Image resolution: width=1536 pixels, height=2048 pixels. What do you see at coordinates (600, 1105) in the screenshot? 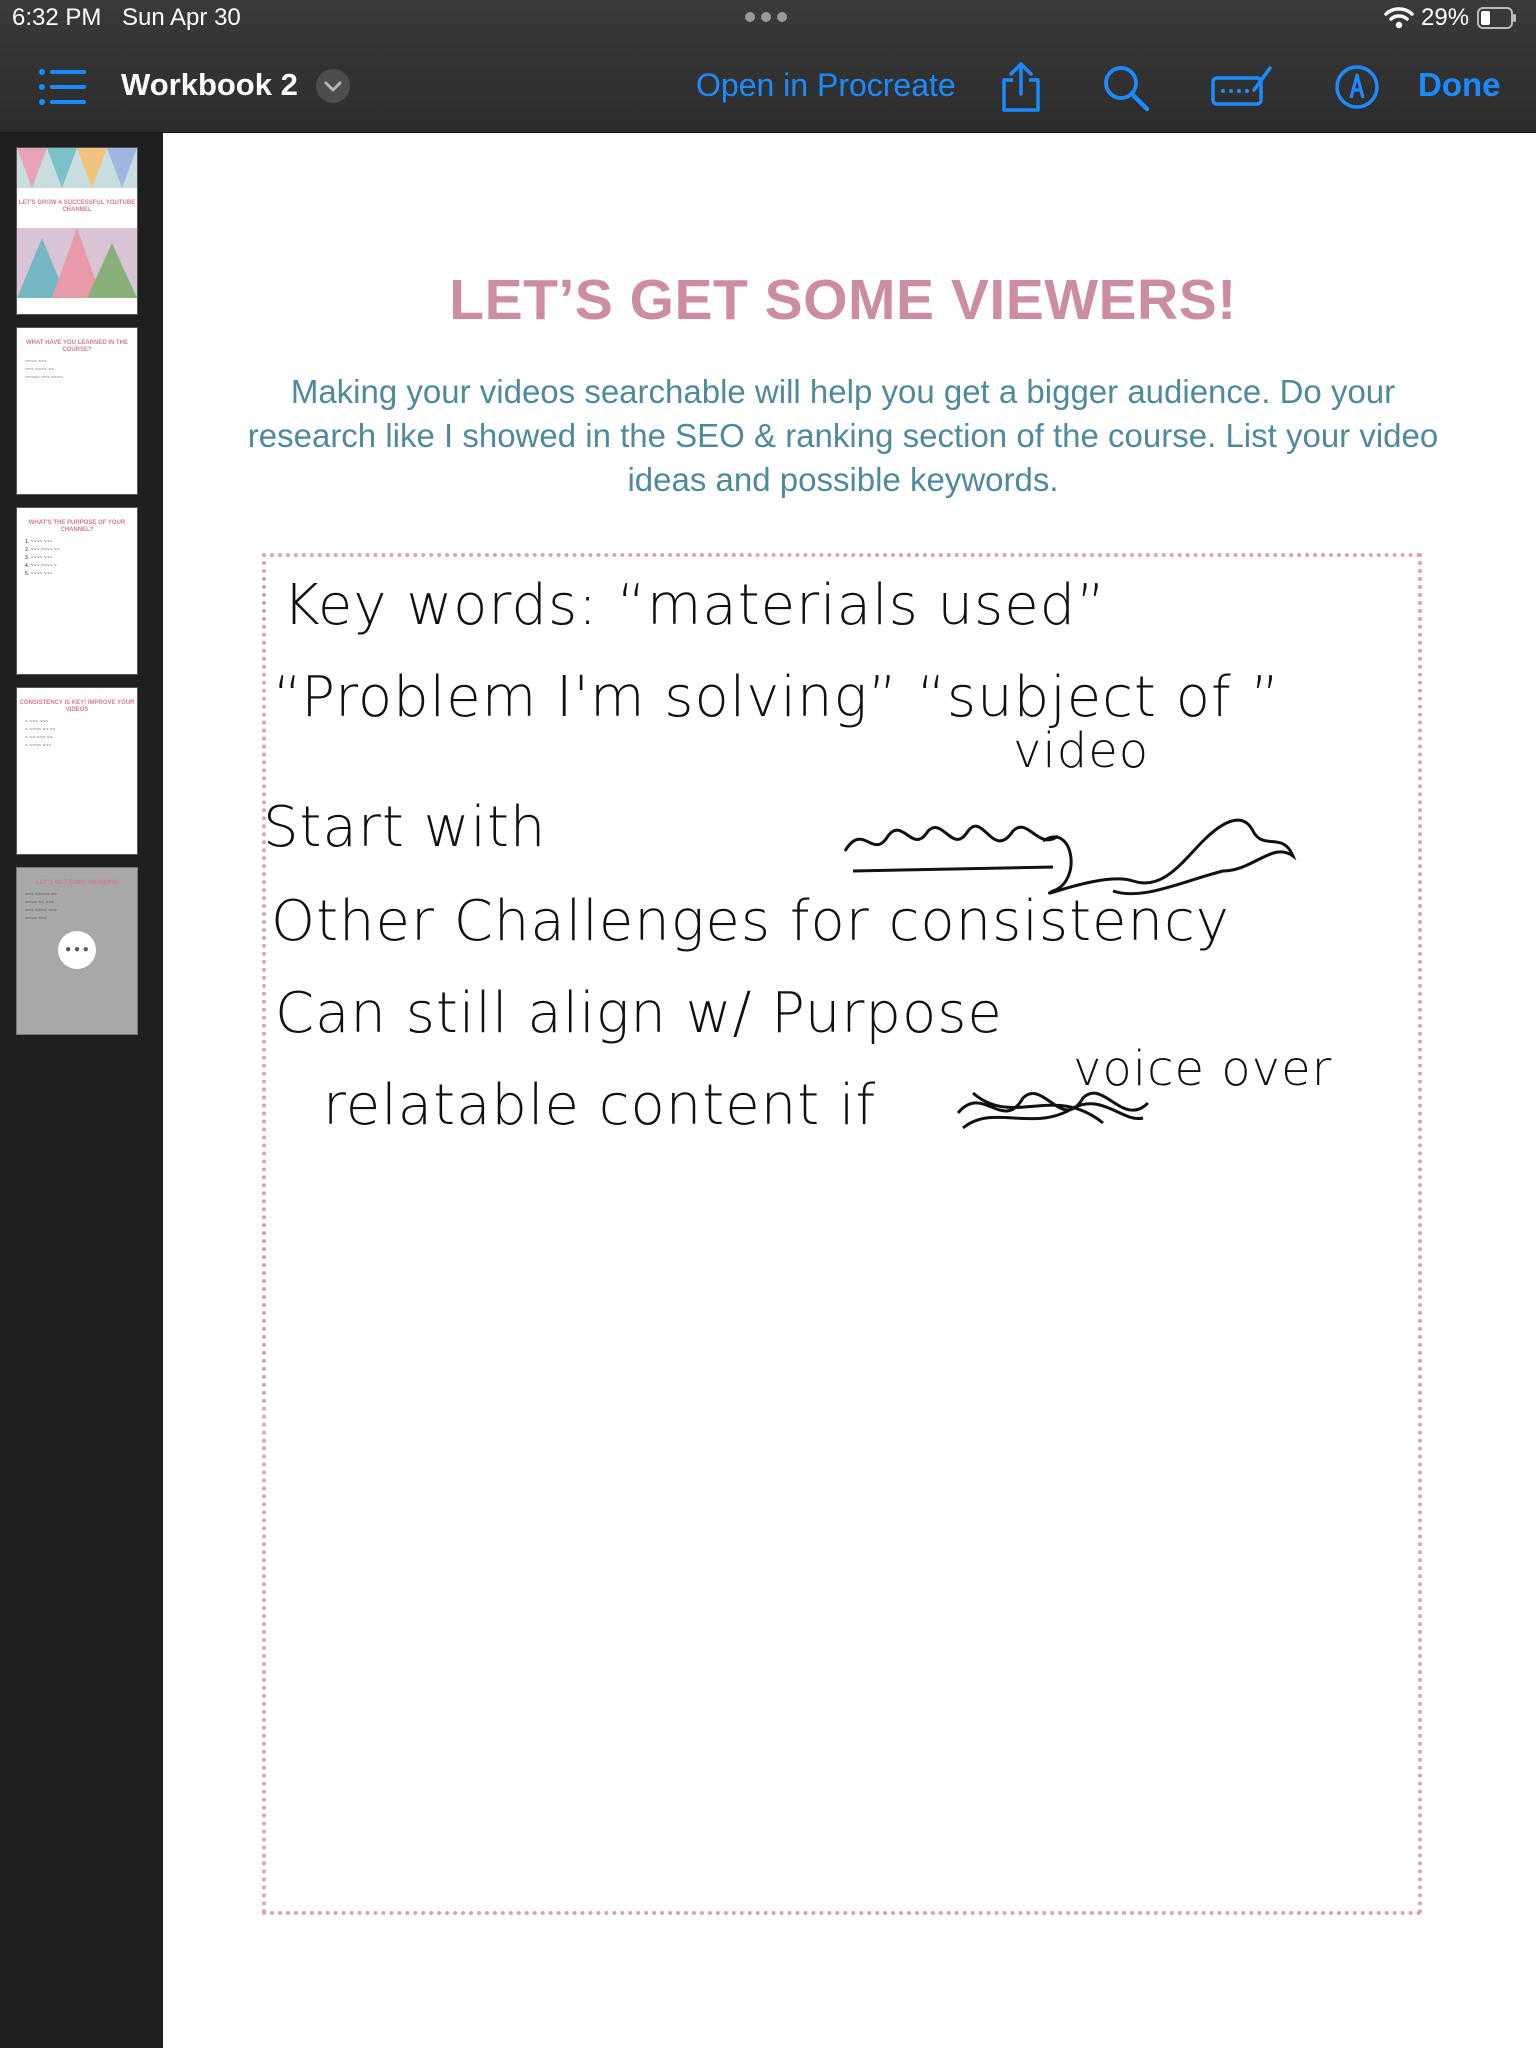
I see `handwritten-line-6: relatable content if` at bounding box center [600, 1105].